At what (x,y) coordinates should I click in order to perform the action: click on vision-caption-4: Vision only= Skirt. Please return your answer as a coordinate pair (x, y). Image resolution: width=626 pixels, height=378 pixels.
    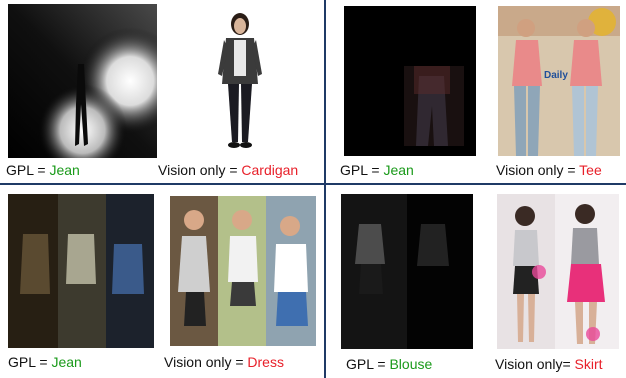
    Looking at the image, I should click on (549, 364).